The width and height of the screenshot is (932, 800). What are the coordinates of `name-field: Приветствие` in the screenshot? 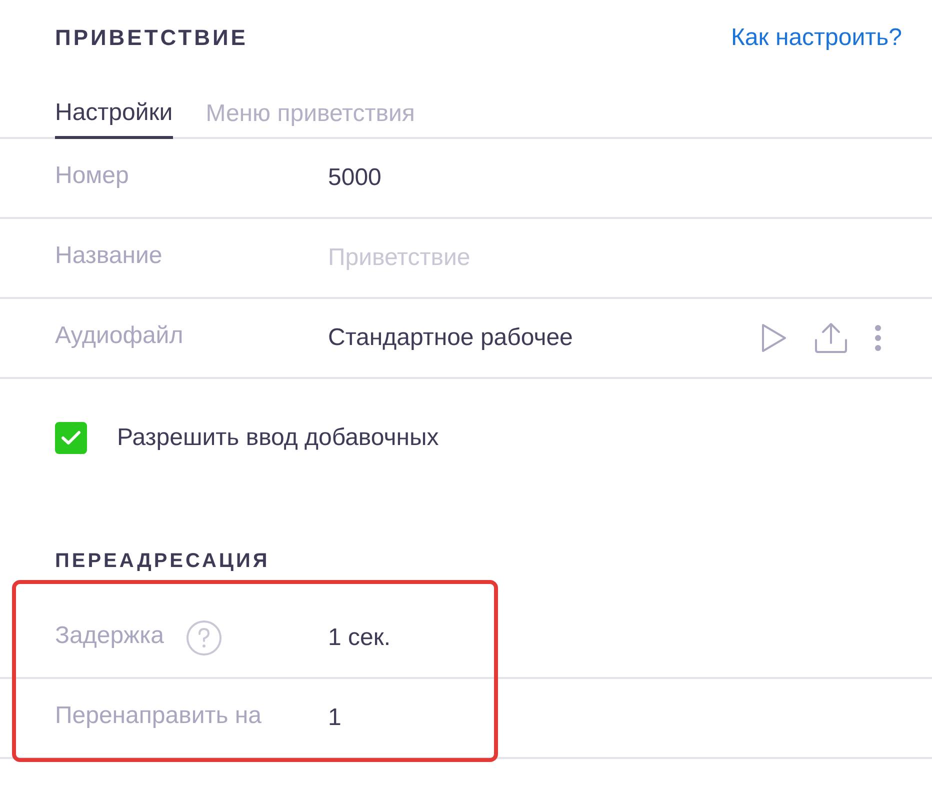 It's located at (478, 258).